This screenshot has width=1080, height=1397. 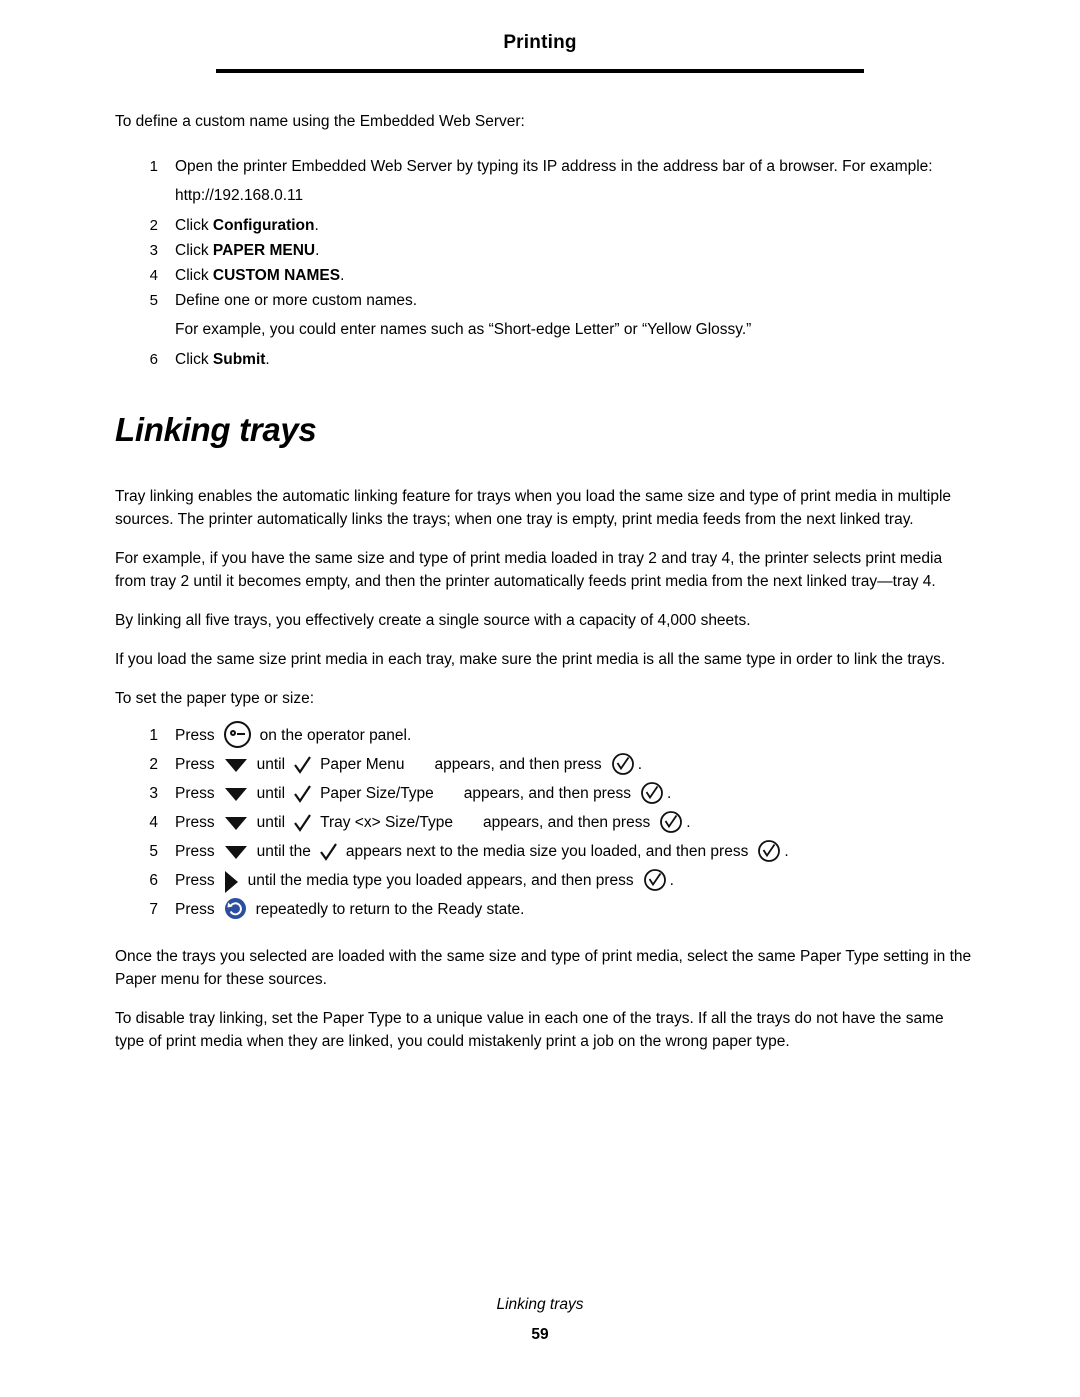 What do you see at coordinates (153, 880) in the screenshot?
I see `step-number: 6` at bounding box center [153, 880].